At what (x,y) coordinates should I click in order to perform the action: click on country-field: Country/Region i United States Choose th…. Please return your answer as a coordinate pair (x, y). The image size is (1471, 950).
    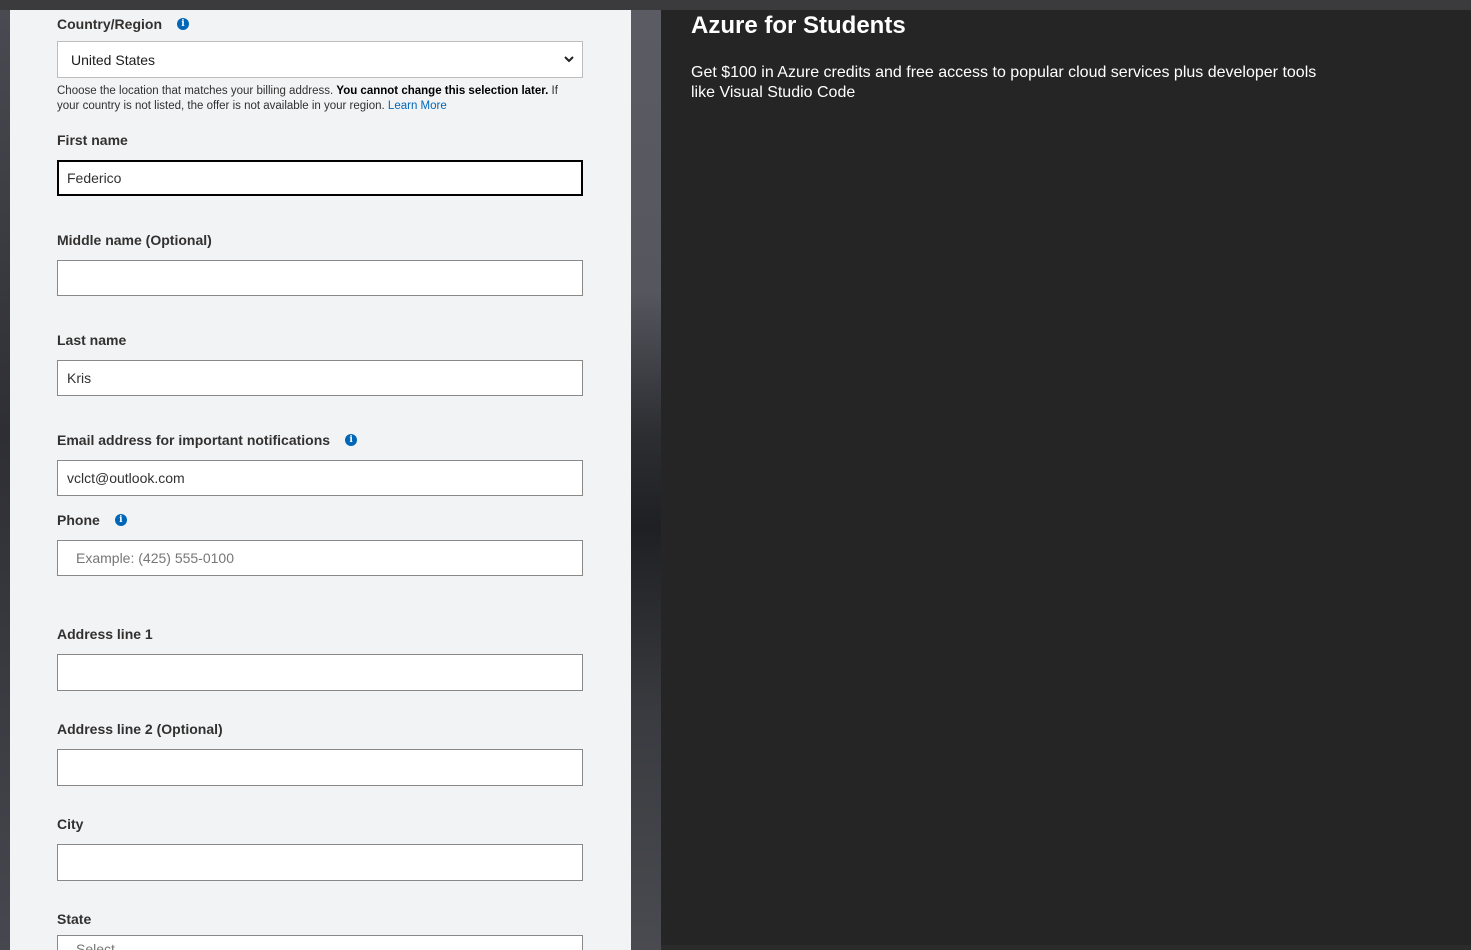
    Looking at the image, I should click on (320, 64).